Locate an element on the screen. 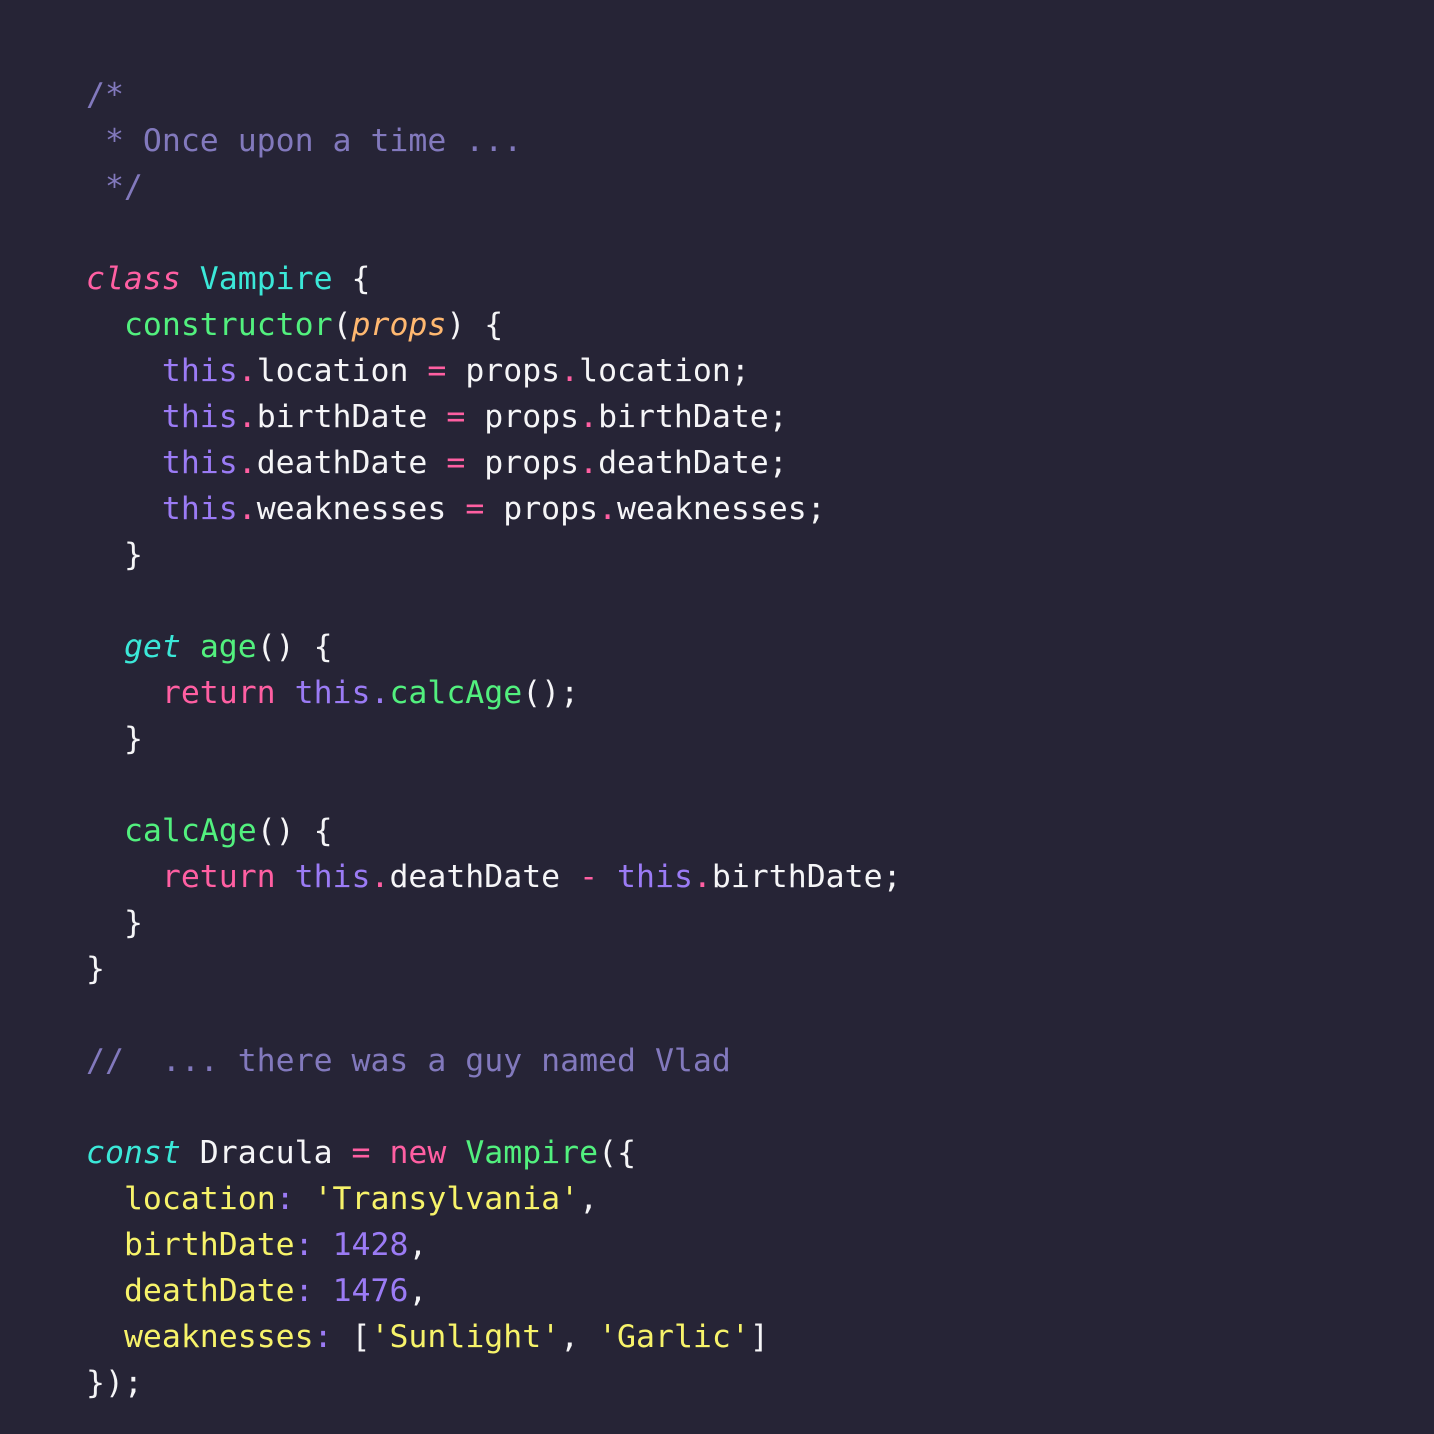 The height and width of the screenshot is (1434, 1434). code-token: age is located at coordinates (228, 646).